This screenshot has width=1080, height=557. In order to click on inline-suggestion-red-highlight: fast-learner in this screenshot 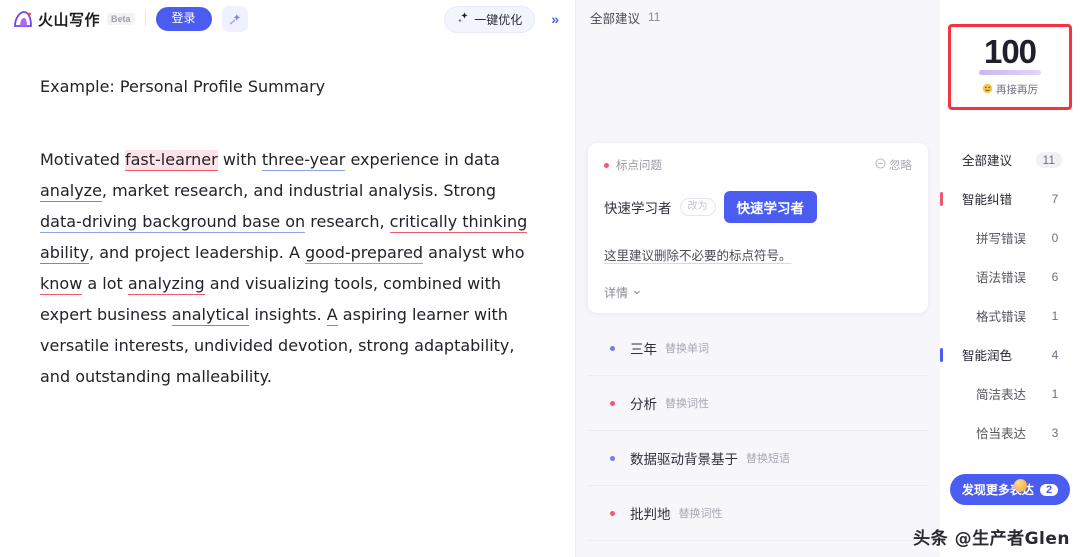, I will do `click(171, 161)`.